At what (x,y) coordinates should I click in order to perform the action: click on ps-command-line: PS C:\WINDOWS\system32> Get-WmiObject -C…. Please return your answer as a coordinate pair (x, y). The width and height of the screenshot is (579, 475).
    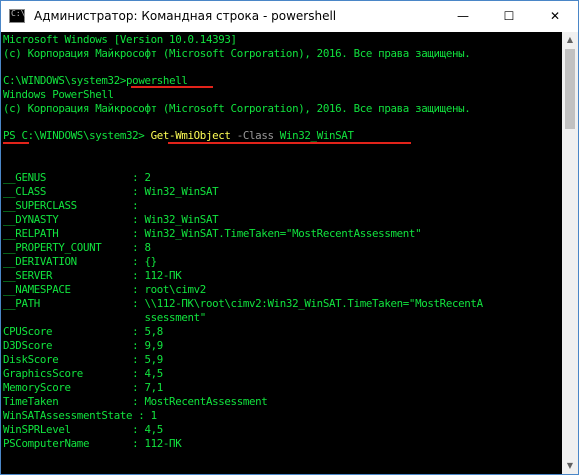
    Looking at the image, I should click on (178, 136).